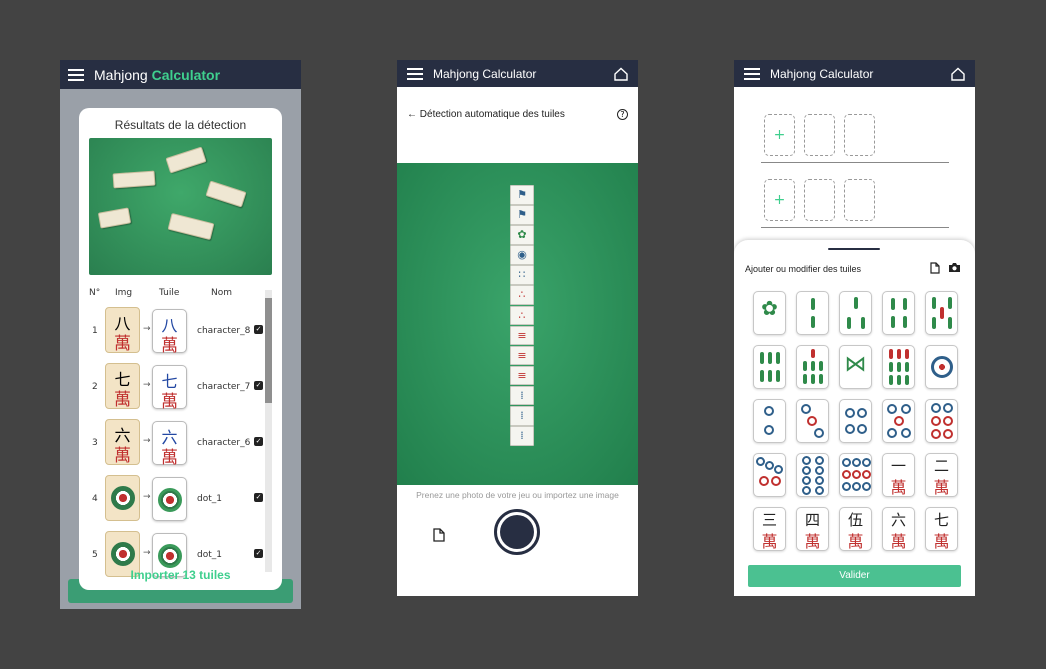 This screenshot has height=669, width=1046. What do you see at coordinates (169, 293) in the screenshot?
I see `column-tile: Tuile` at bounding box center [169, 293].